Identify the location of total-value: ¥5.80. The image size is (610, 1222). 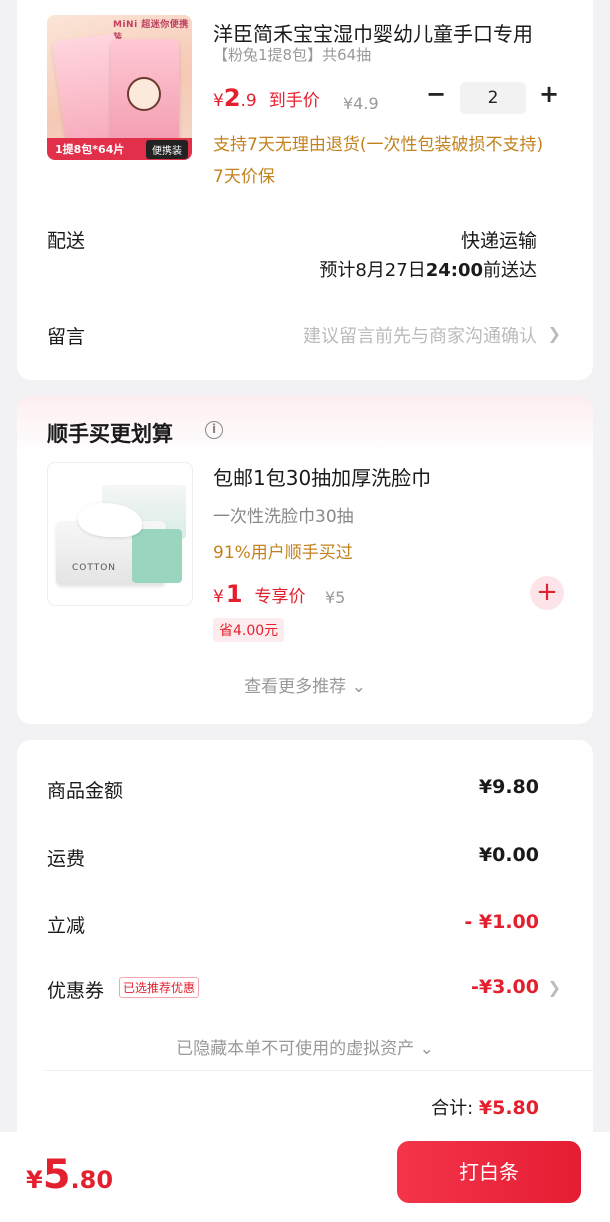
(508, 1108).